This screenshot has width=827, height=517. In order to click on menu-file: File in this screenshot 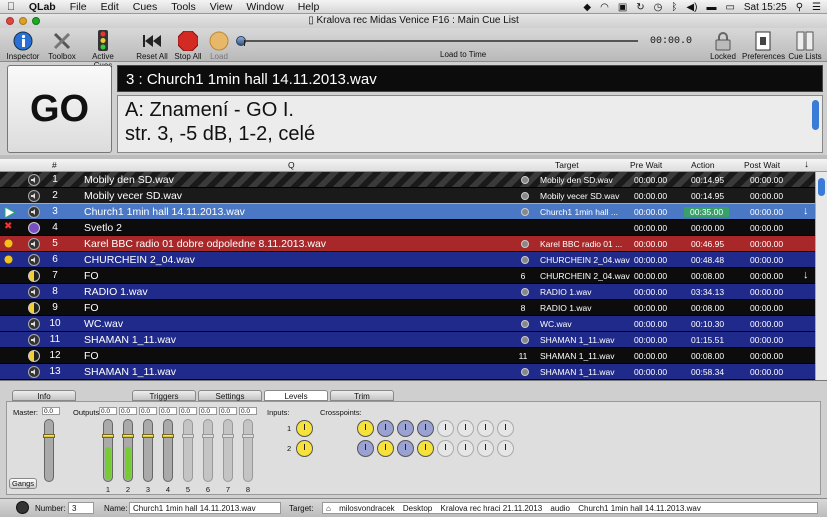, I will do `click(78, 7)`.